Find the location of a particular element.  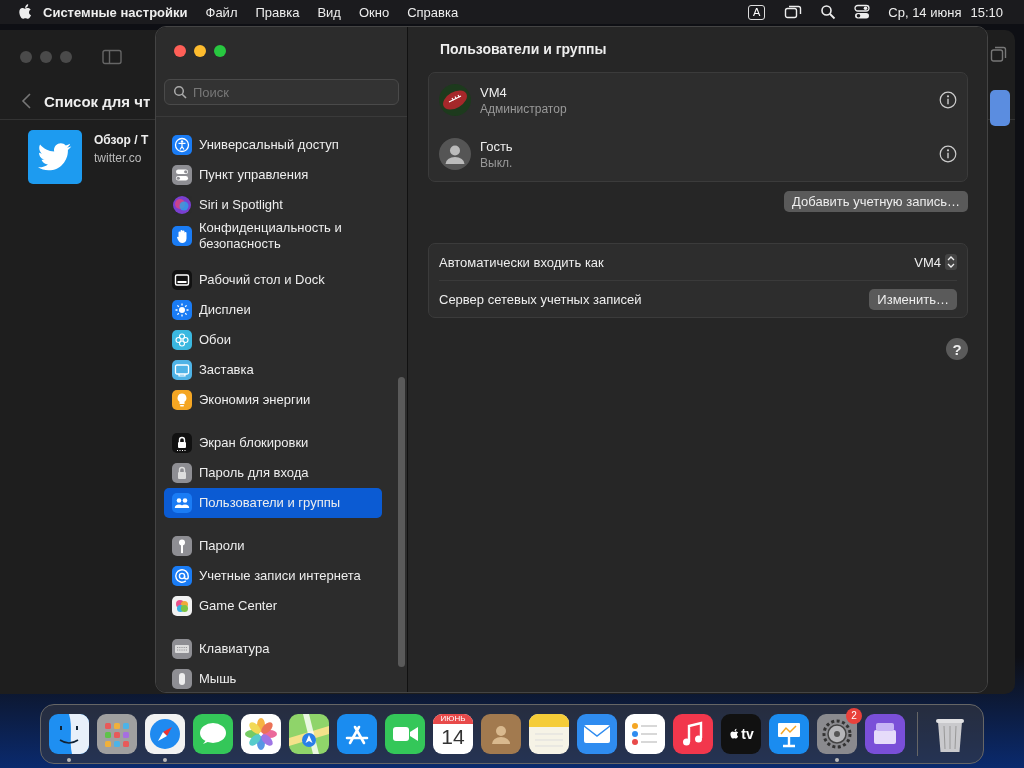

user-popup: VM4 is located at coordinates (935, 262).